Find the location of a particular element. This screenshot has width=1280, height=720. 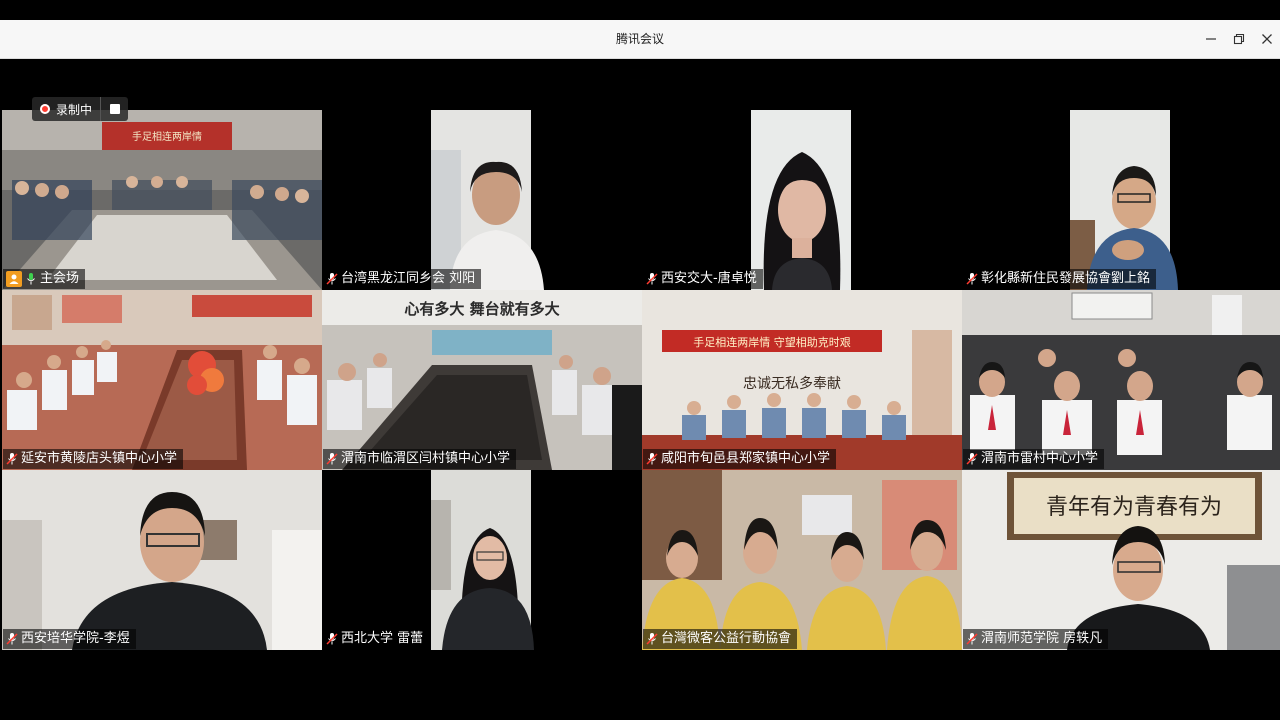

participant-label: 渭南市临渭区闫村镇中心小学 is located at coordinates (420, 459).